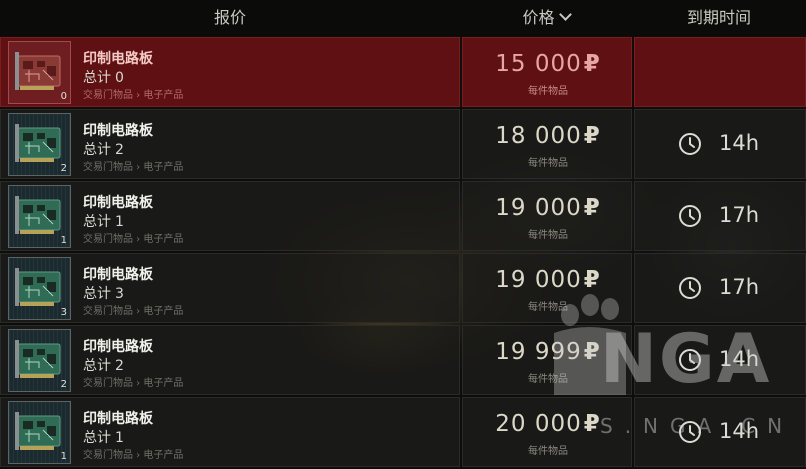 The height and width of the screenshot is (469, 806). I want to click on item-thumbnail: 3, so click(39, 288).